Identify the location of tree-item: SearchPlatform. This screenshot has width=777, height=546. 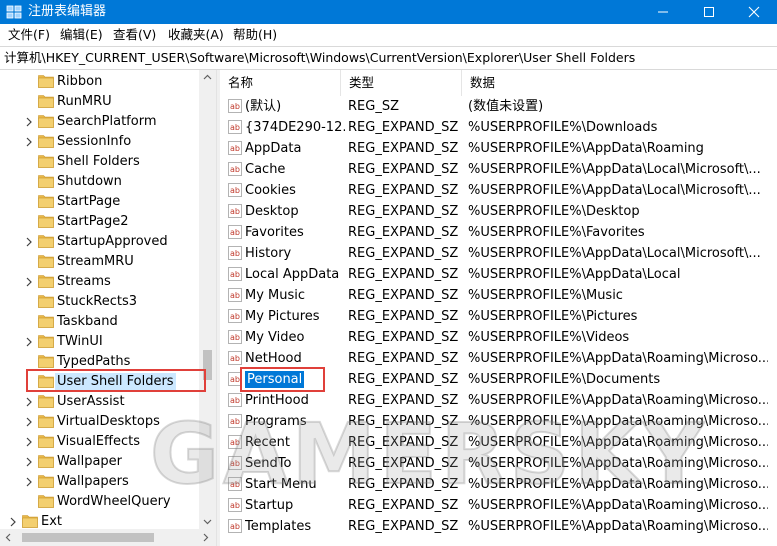
(108, 122).